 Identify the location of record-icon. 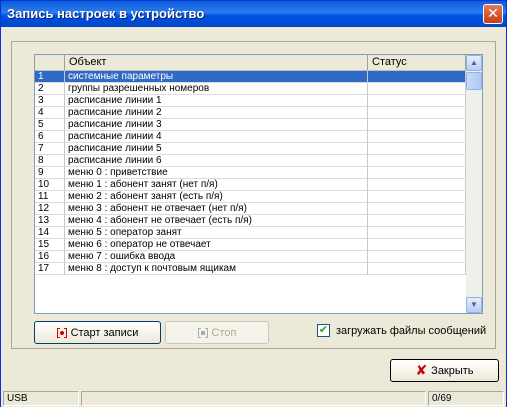
(61, 332).